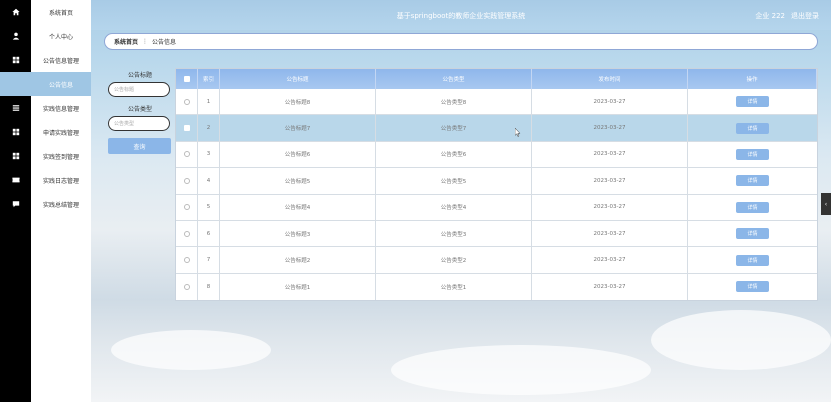 The height and width of the screenshot is (402, 831). I want to click on sidebar-item-notice: 公告信息, so click(45, 84).